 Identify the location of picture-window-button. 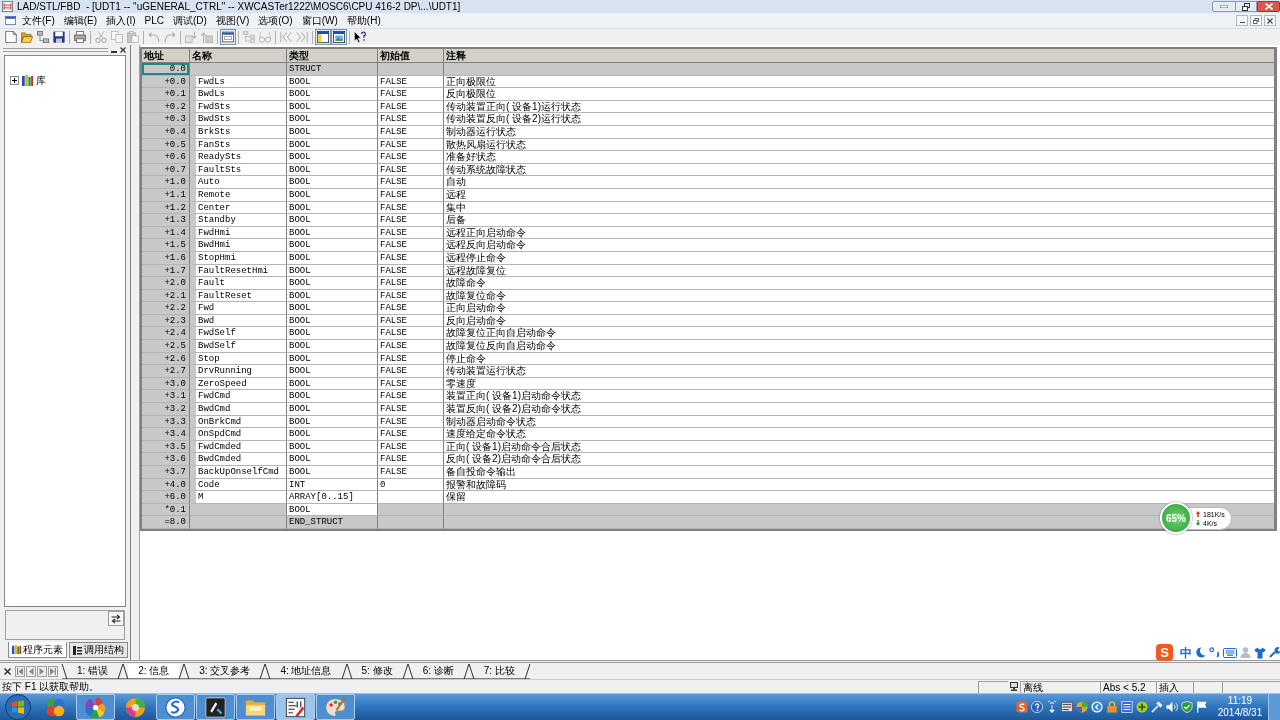
(339, 37).